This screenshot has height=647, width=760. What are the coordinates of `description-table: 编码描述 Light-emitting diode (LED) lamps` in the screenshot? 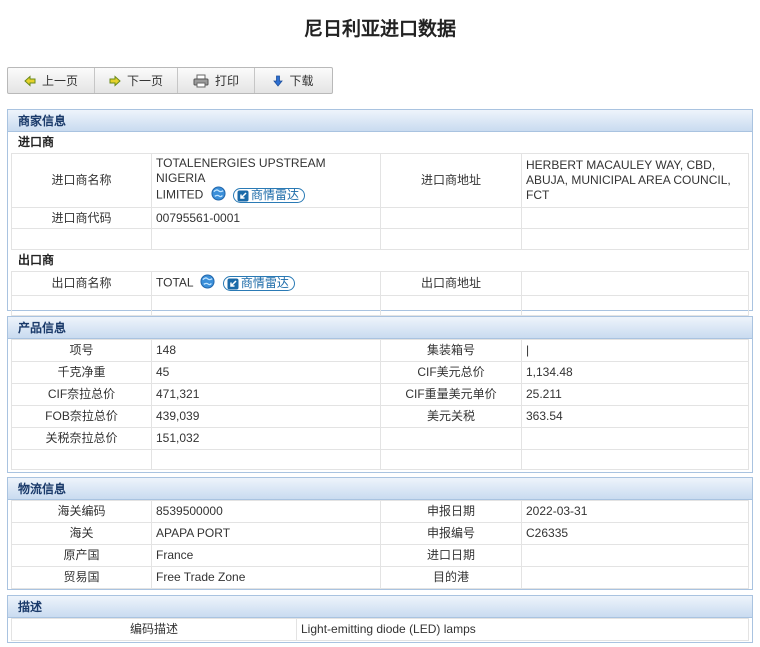 It's located at (380, 629).